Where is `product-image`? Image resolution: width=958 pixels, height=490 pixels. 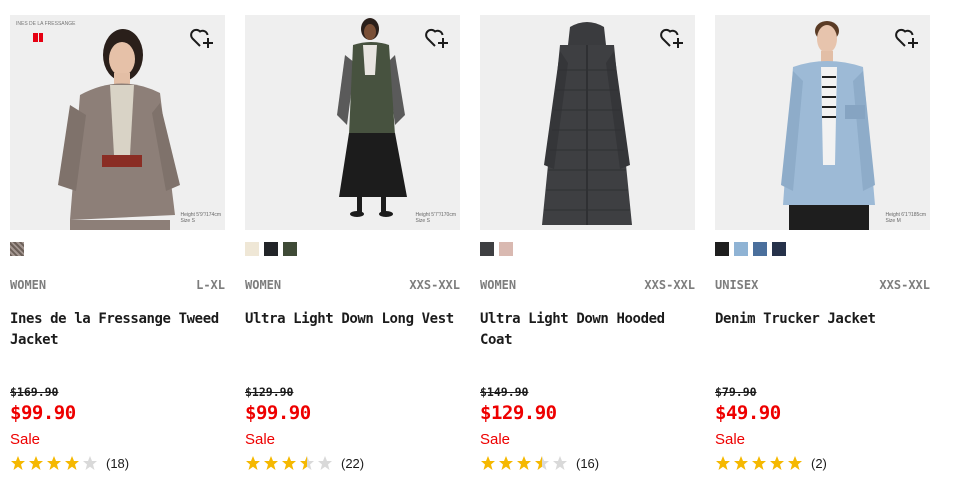 product-image is located at coordinates (587, 122).